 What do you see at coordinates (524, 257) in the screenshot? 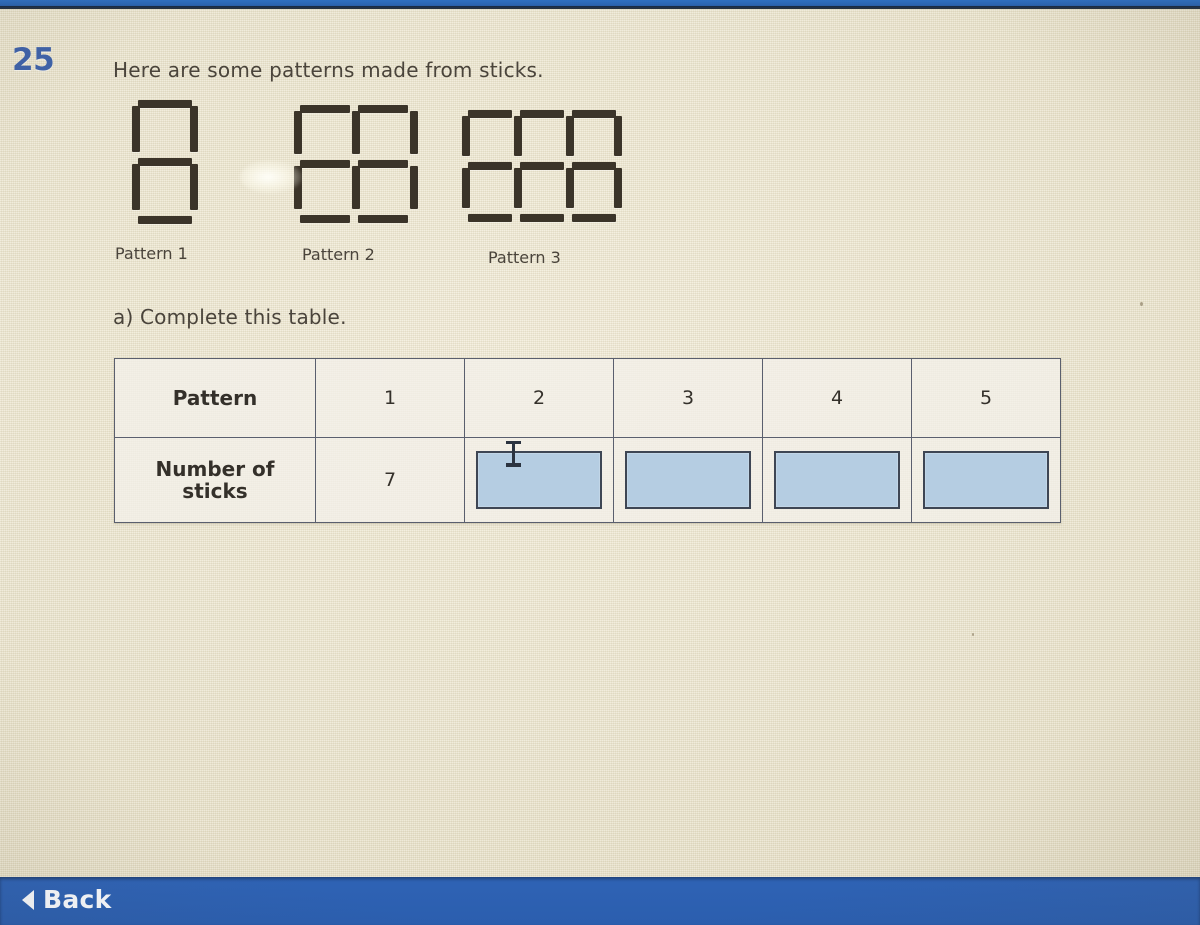
I see `pattern-figure-3-label: Pattern 3` at bounding box center [524, 257].